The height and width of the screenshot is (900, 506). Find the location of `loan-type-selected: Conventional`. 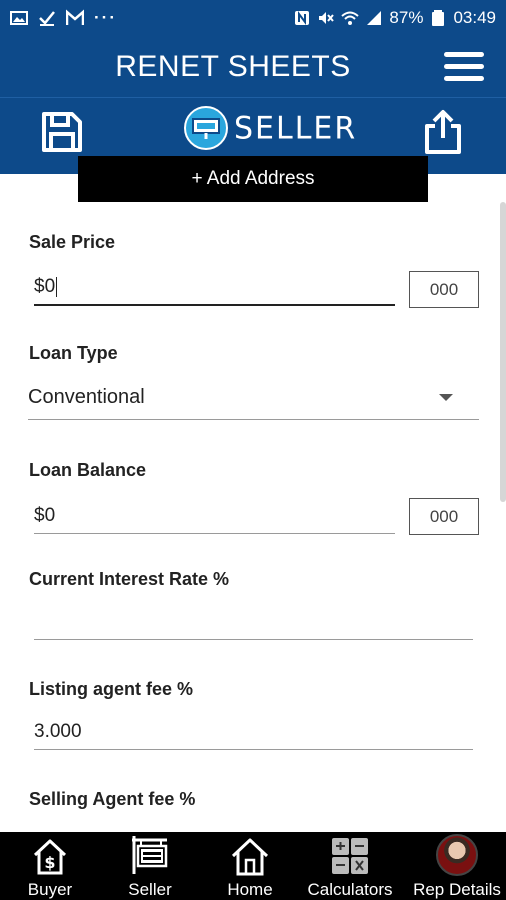

loan-type-selected: Conventional is located at coordinates (86, 397).